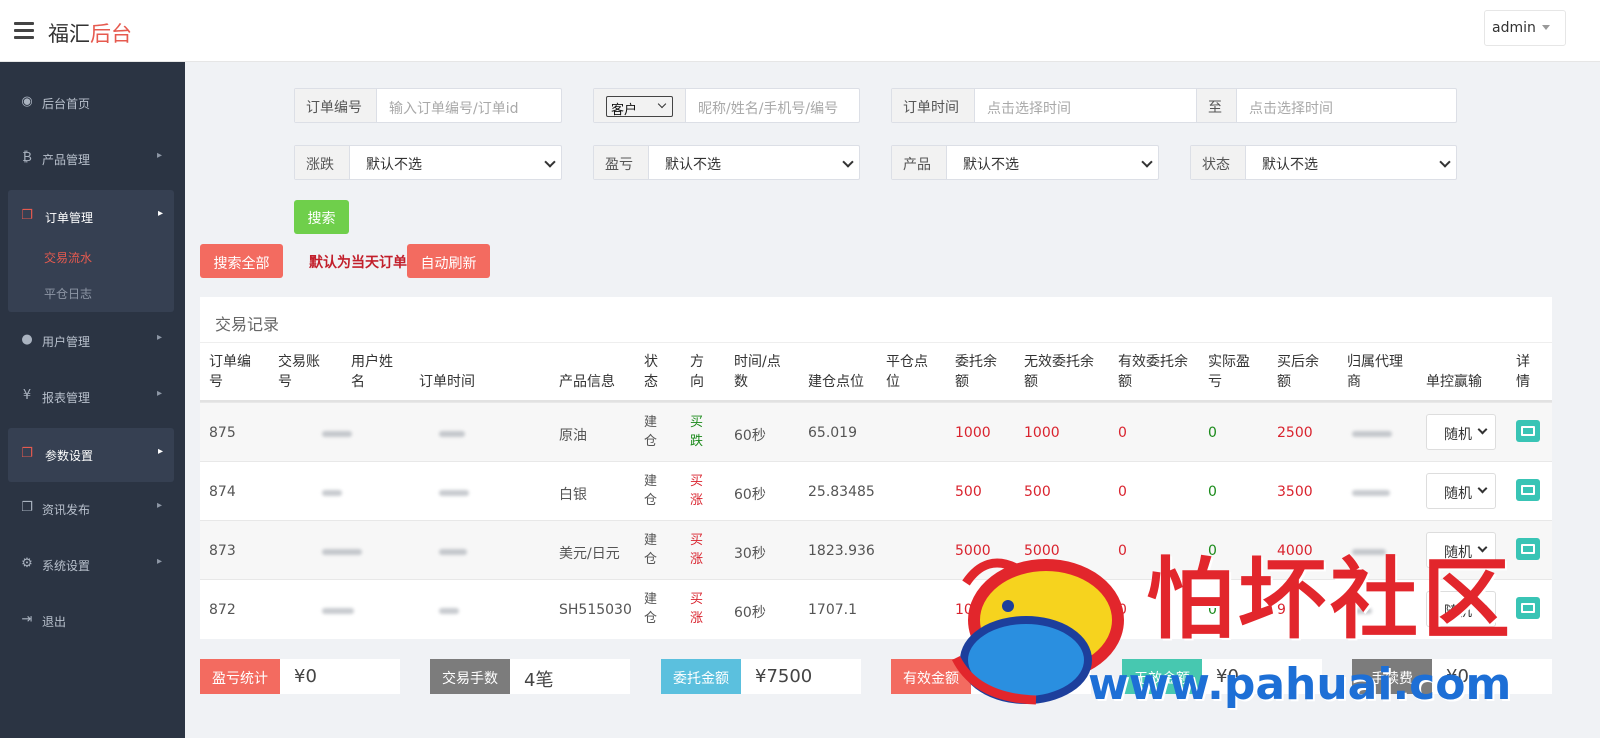 The image size is (1600, 738). What do you see at coordinates (428, 162) in the screenshot?
I see `rise-fall-filter: 涨跌 默认不选` at bounding box center [428, 162].